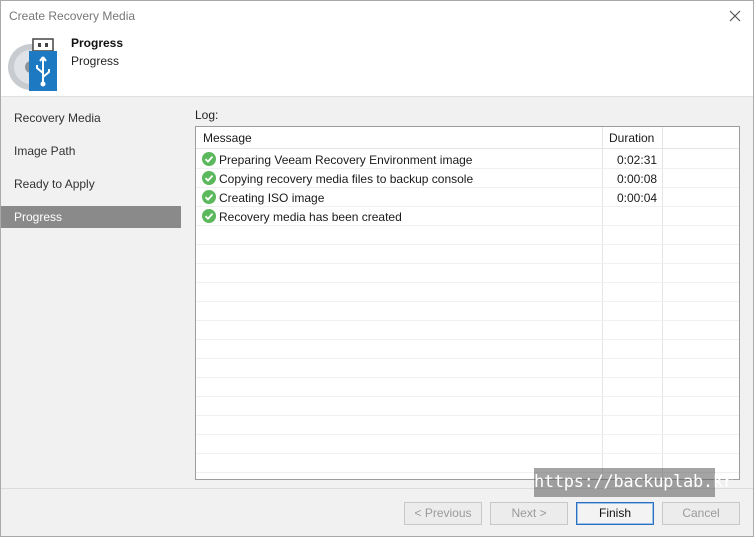 The image size is (754, 537). What do you see at coordinates (45, 151) in the screenshot?
I see `nav-item-label: Image Path` at bounding box center [45, 151].